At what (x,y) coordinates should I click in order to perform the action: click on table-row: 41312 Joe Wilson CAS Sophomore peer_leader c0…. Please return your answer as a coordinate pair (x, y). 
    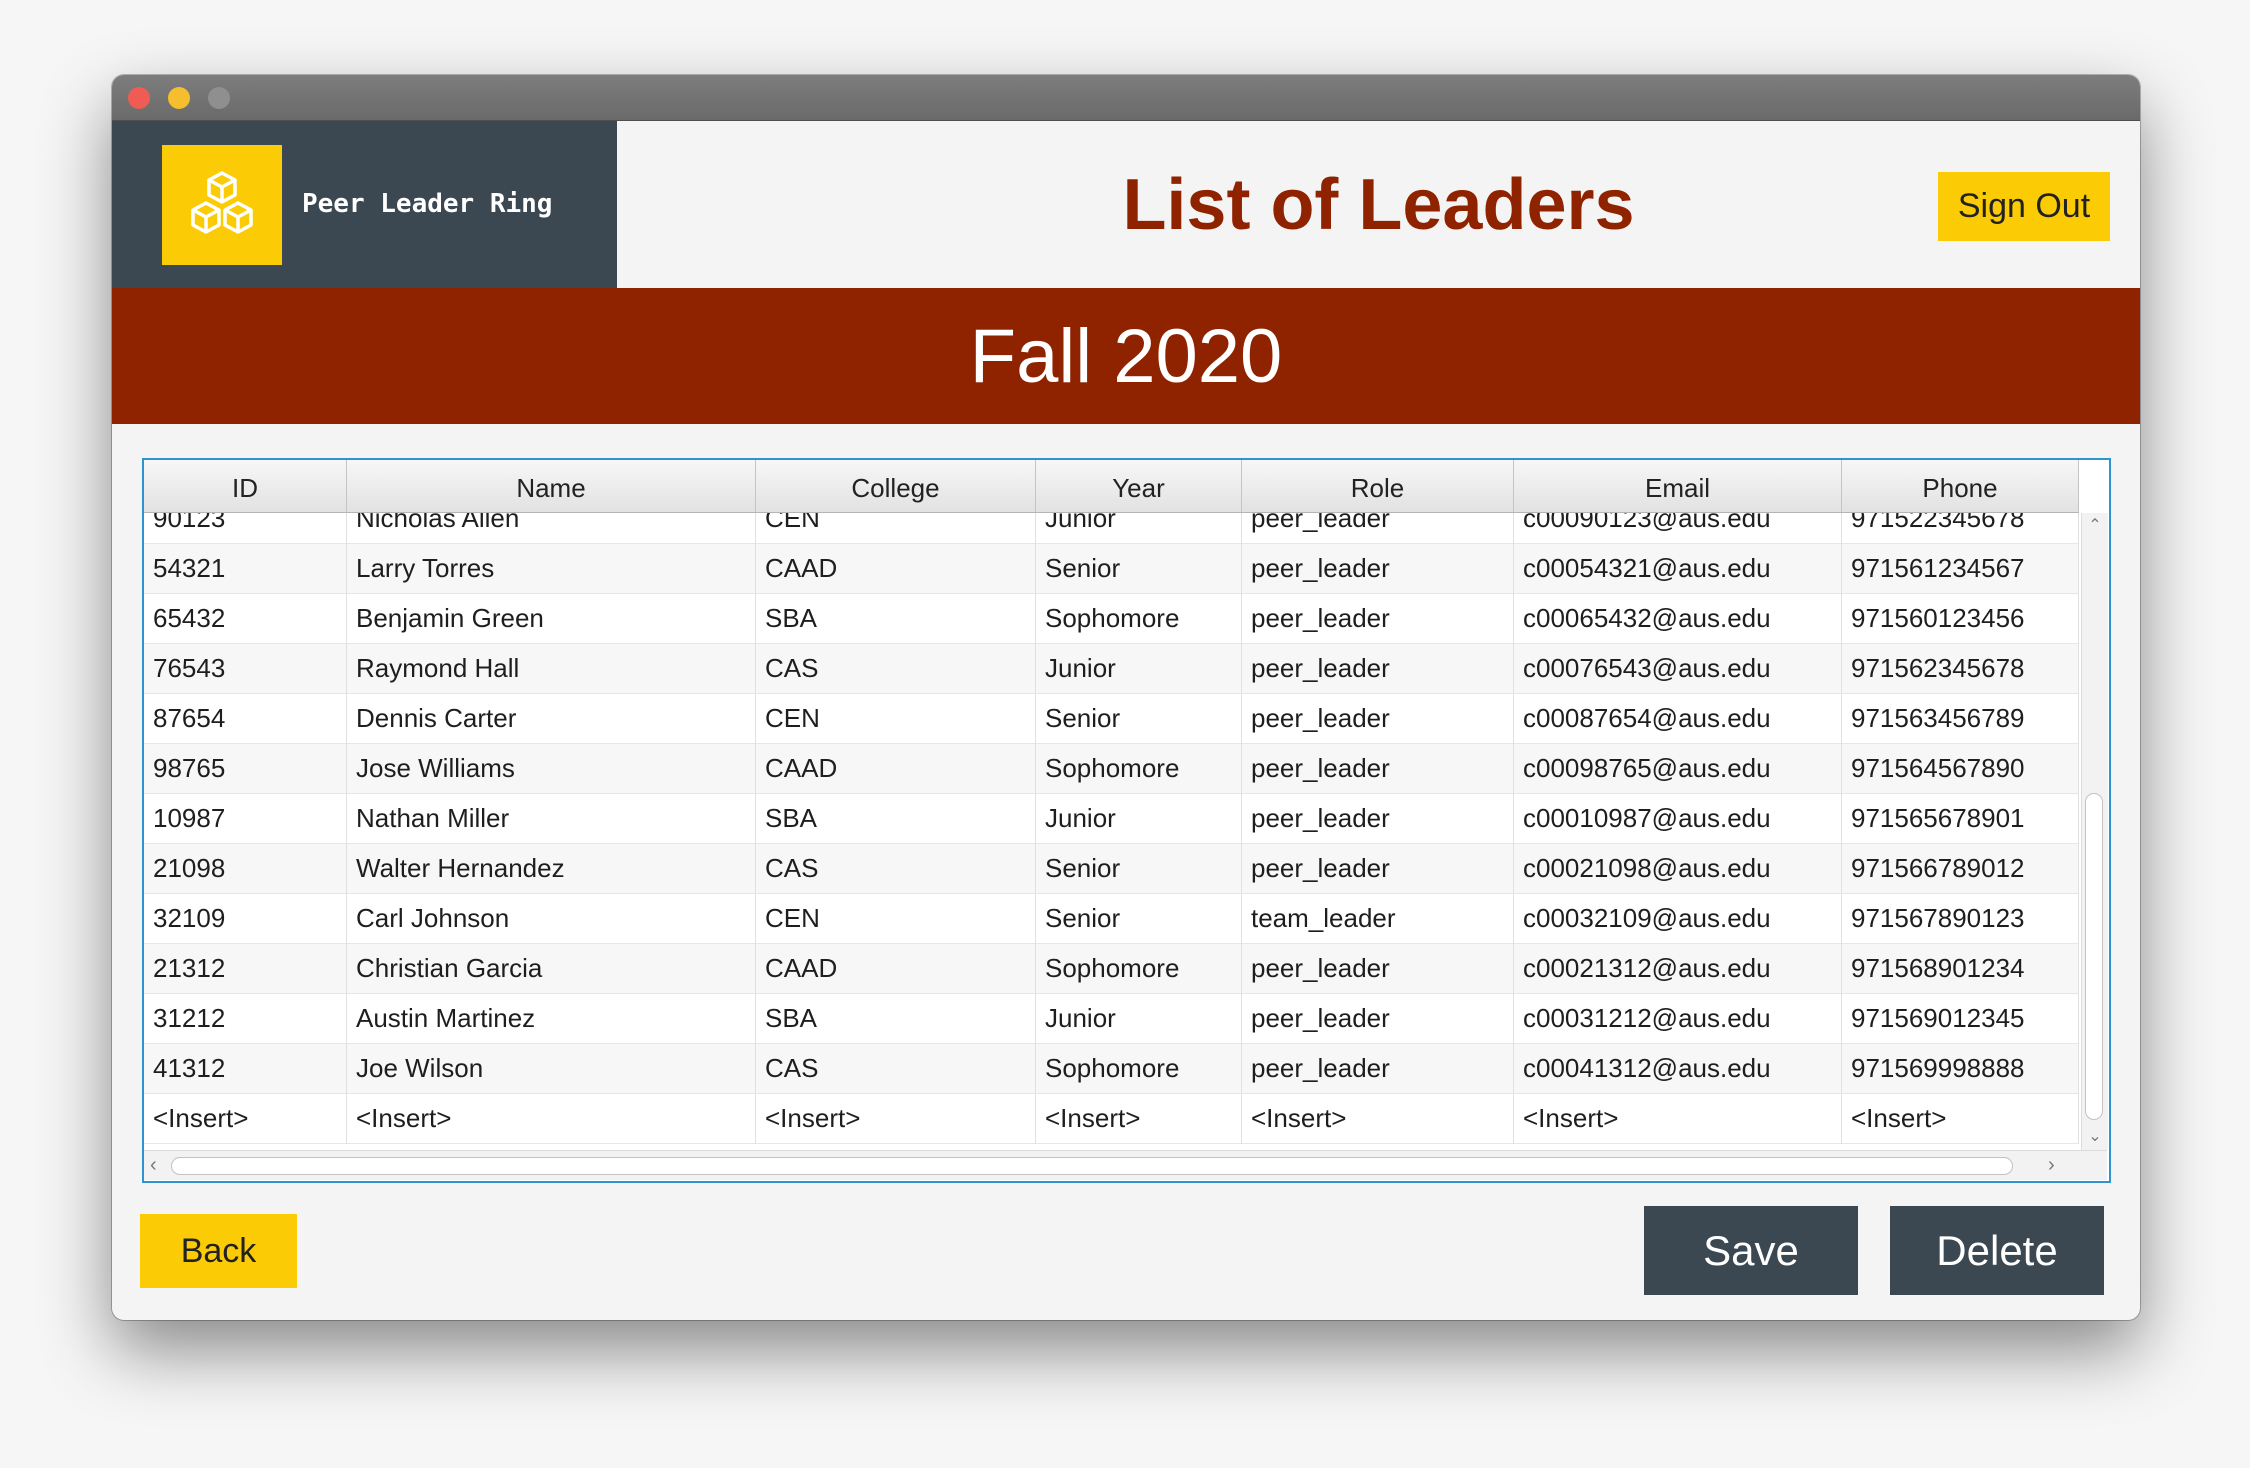
    Looking at the image, I should click on (1111, 1069).